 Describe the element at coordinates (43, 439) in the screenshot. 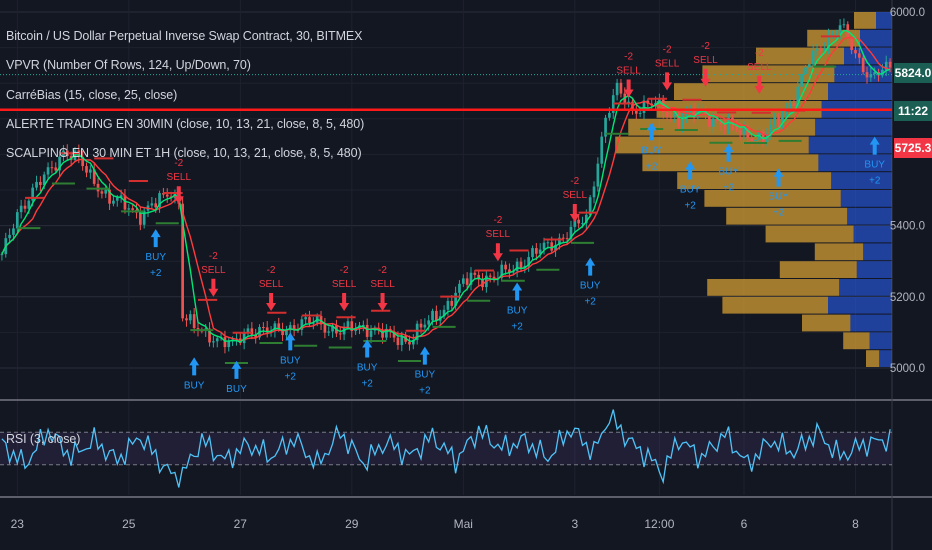

I see `legend-rsi: RSI (3, close)` at that location.